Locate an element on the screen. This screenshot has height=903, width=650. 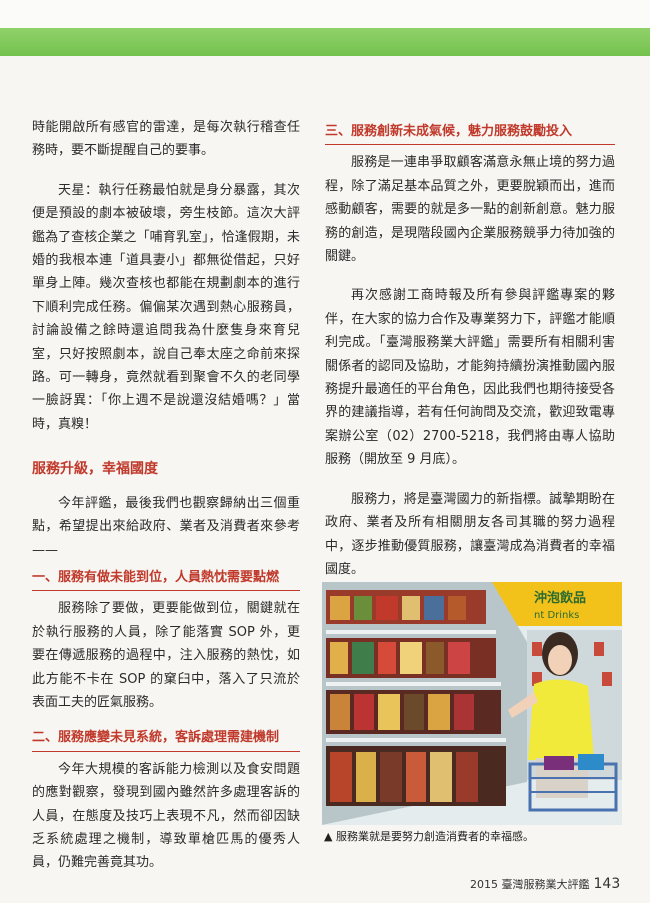
subheading-2: 二、服務應變未見系統，客訴處理需建機制 is located at coordinates (166, 739).